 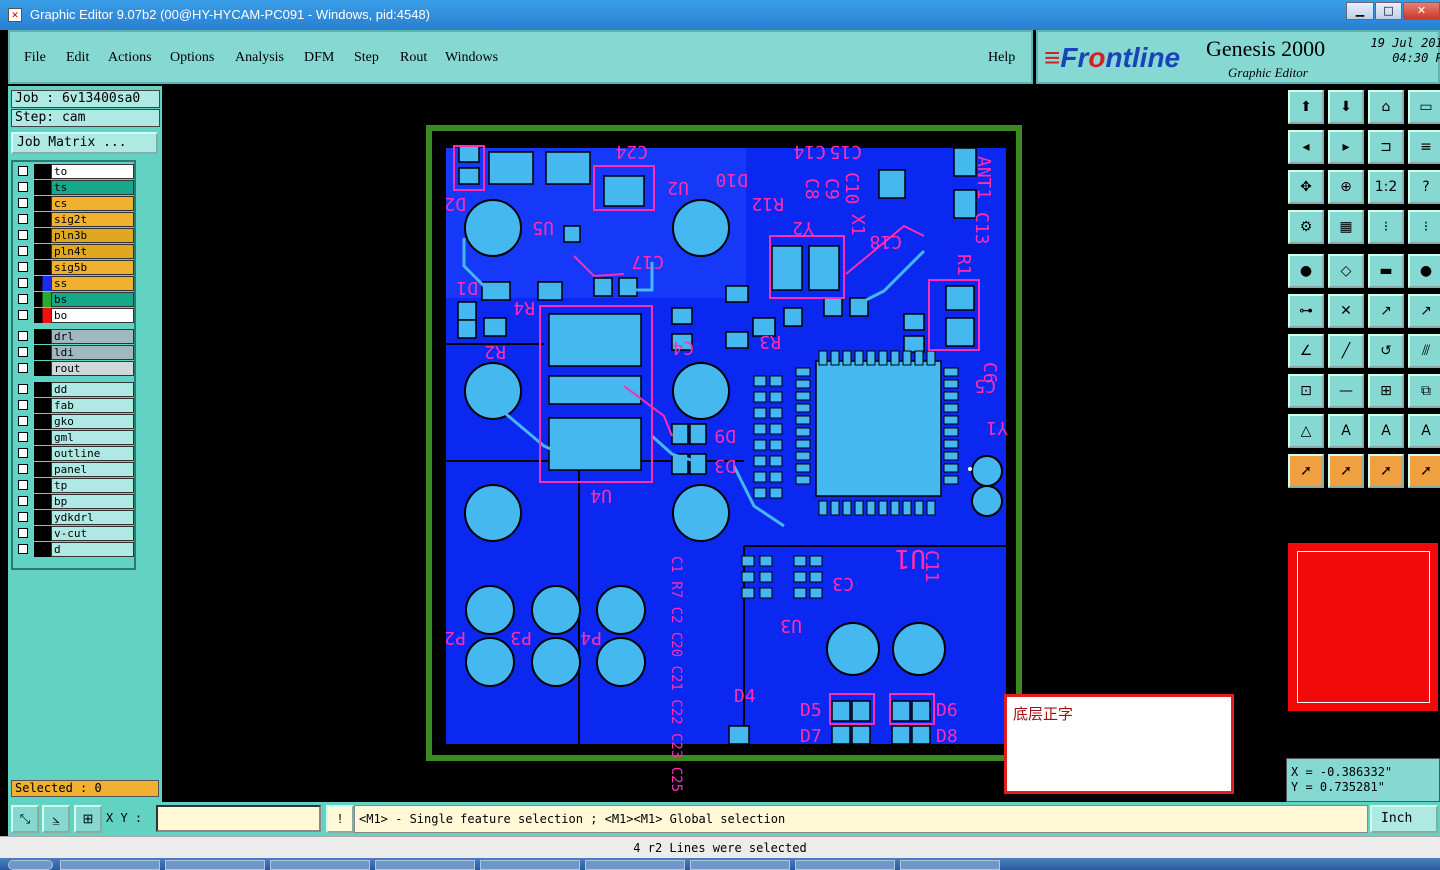 I want to click on menu-help: Help, so click(x=1001, y=58).